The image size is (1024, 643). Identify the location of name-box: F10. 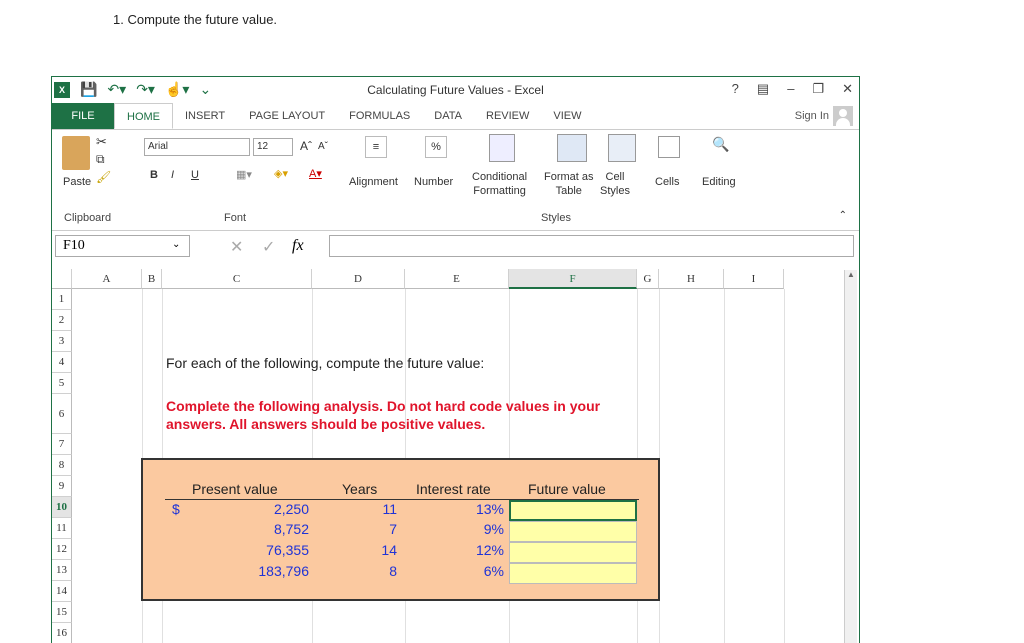
(122, 246).